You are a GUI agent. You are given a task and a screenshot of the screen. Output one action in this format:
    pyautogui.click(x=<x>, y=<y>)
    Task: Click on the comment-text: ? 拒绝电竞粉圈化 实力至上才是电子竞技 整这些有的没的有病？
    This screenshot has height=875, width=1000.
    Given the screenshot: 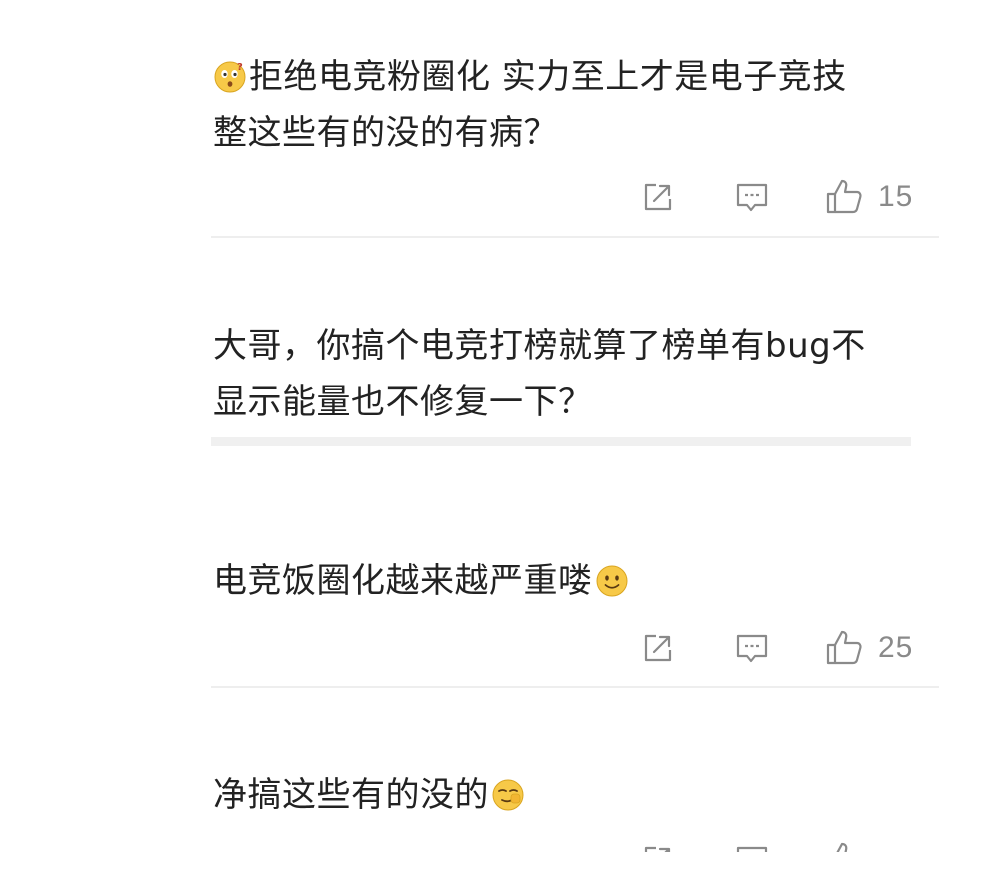 What is the action you would take?
    pyautogui.click(x=563, y=105)
    